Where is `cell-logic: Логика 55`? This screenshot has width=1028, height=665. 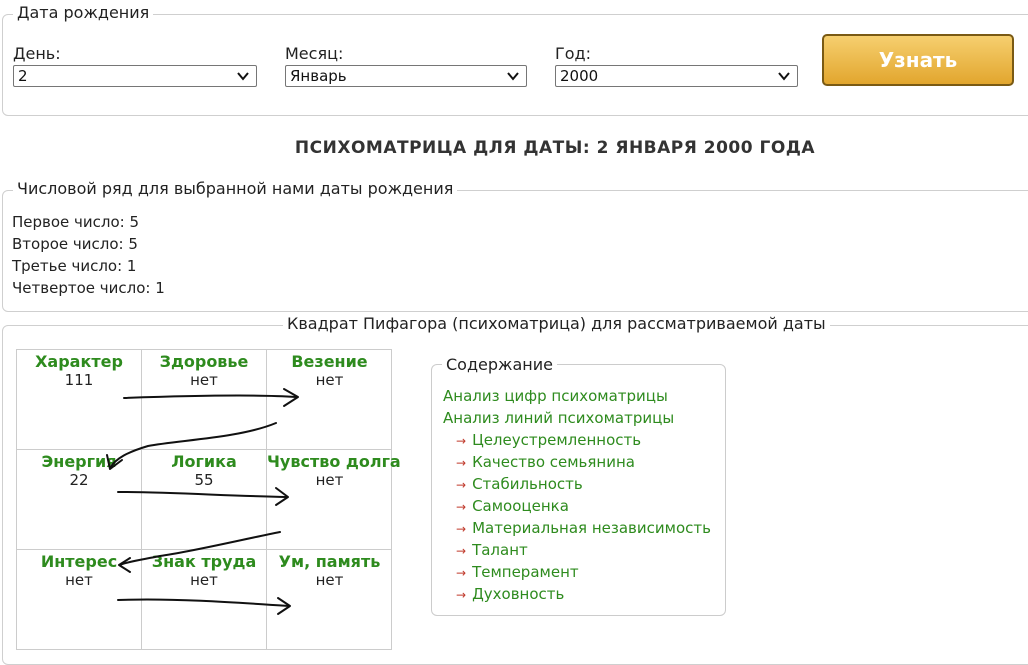
cell-logic: Логика 55 is located at coordinates (204, 500).